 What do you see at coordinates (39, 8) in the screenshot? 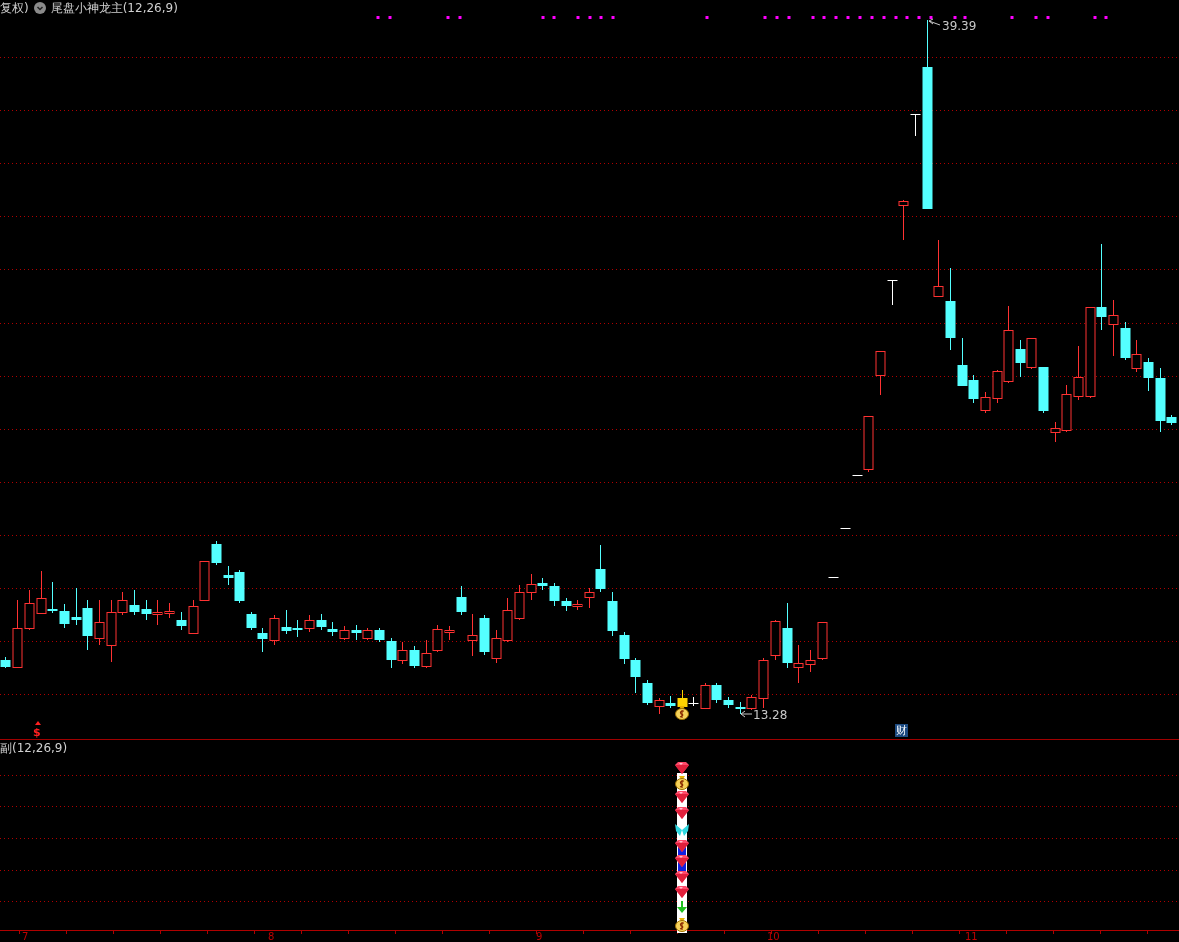
I see `chevron-down-icon` at bounding box center [39, 8].